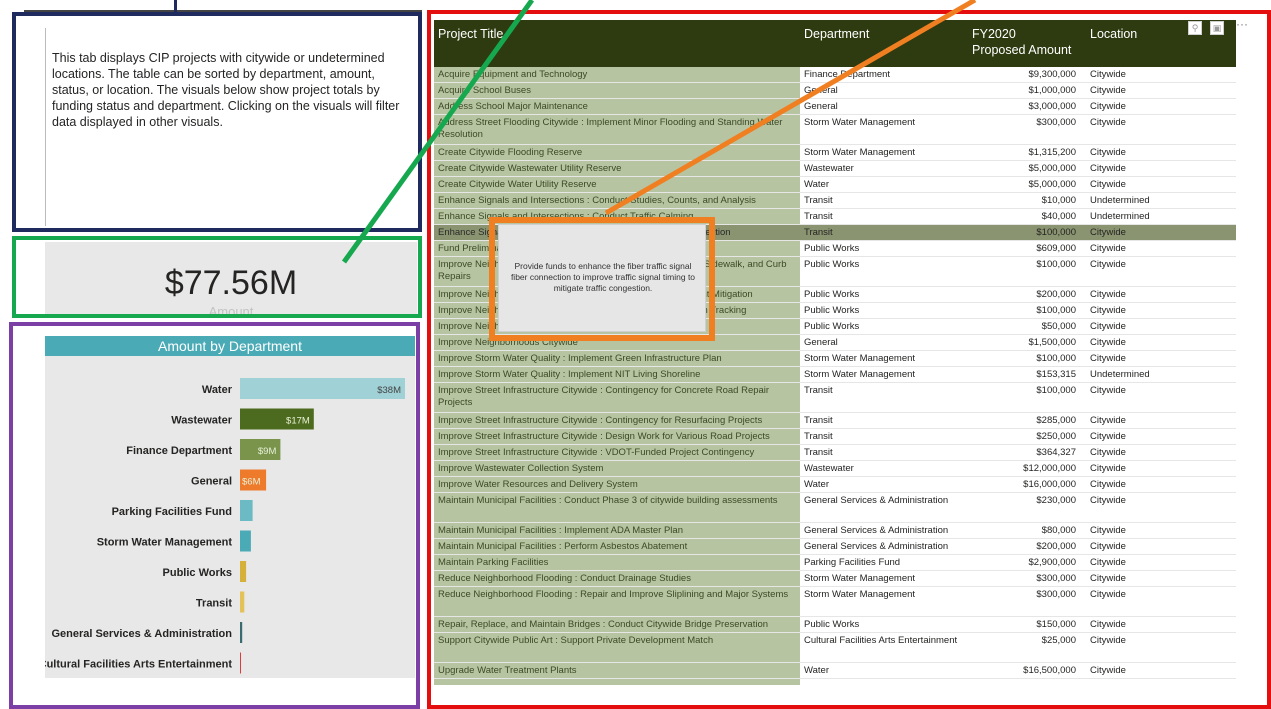 The height and width of the screenshot is (709, 1271). I want to click on pin-icon: ⚲, so click(1195, 28).